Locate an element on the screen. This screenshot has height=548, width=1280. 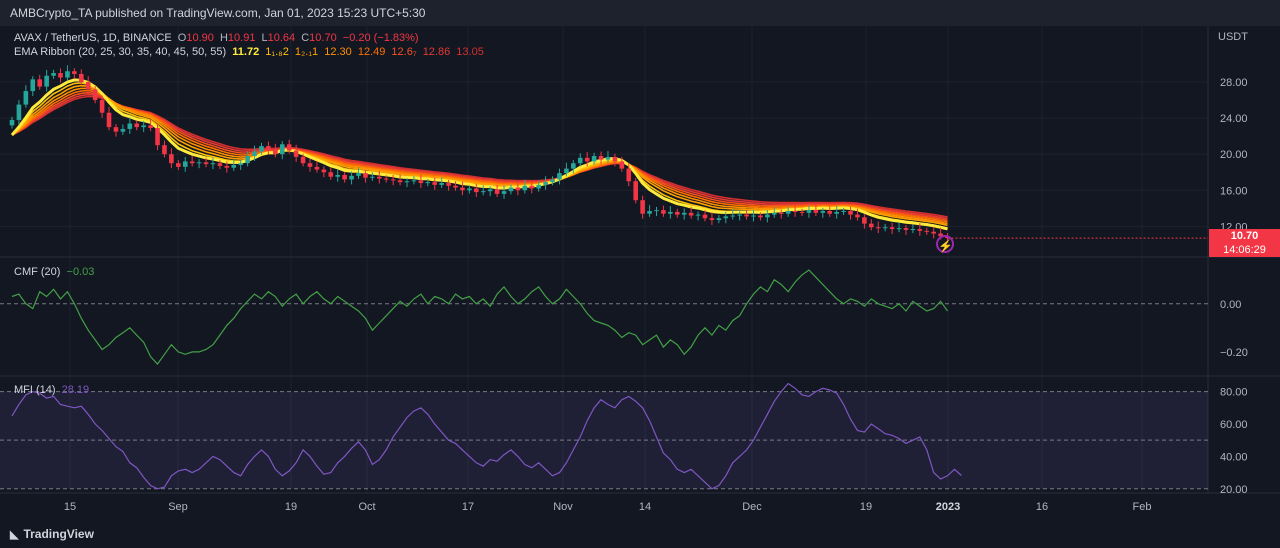
cmf-tick-label: 0.00 is located at coordinates (1230, 305).